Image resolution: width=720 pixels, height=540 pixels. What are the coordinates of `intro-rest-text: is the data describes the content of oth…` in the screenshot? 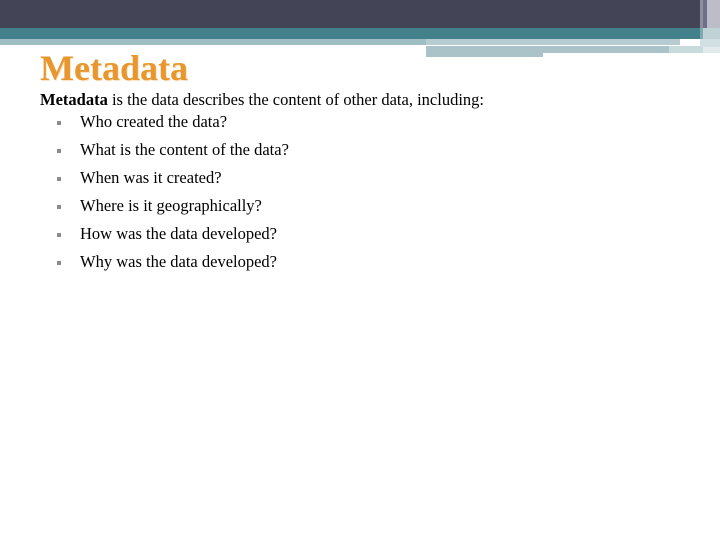 It's located at (296, 99).